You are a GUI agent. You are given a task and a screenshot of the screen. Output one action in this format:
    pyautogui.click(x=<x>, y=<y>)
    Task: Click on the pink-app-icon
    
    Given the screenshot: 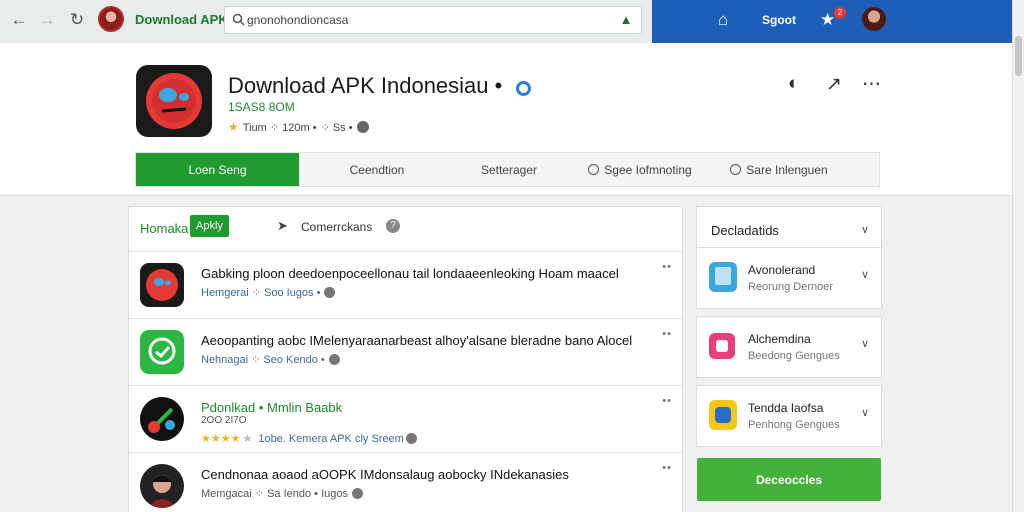 What is the action you would take?
    pyautogui.click(x=722, y=346)
    